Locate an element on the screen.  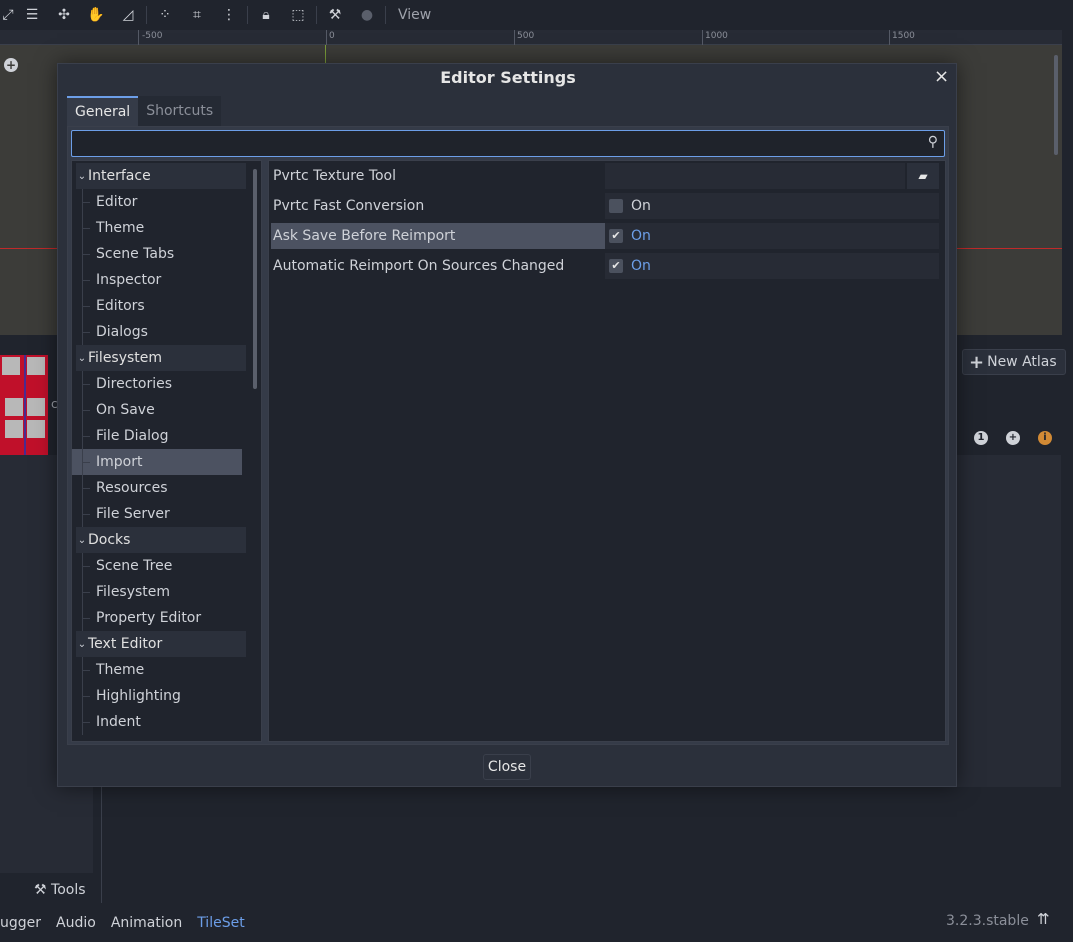
folder-icon: ▰ is located at coordinates (923, 176).